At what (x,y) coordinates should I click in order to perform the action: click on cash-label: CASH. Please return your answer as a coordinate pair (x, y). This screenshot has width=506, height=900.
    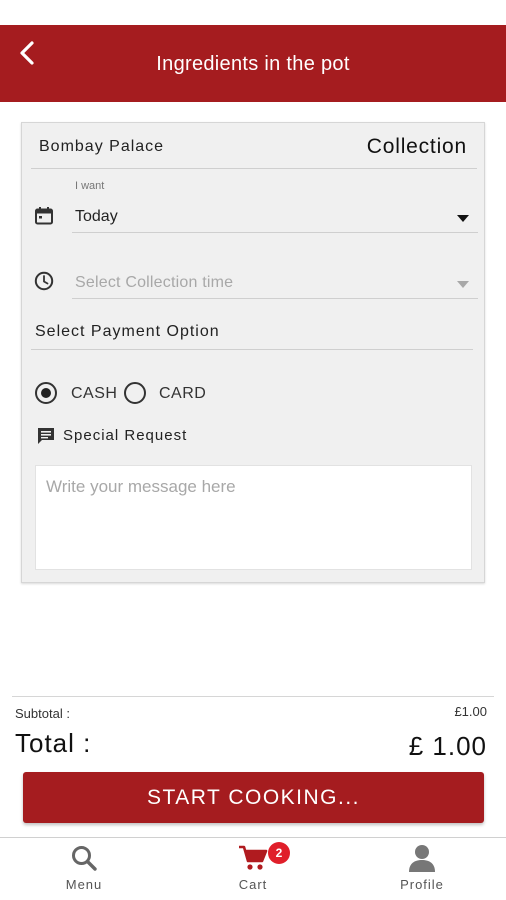
    Looking at the image, I should click on (94, 394).